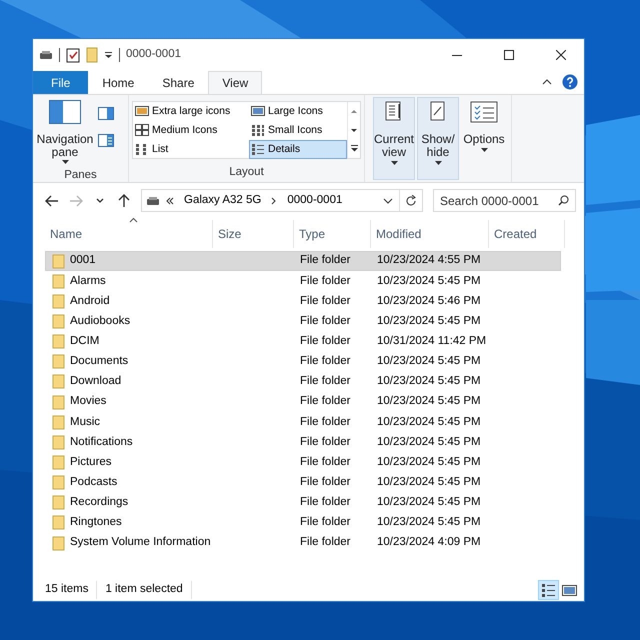 This screenshot has height=640, width=640. Describe the element at coordinates (83, 260) in the screenshot. I see `file-name: 0001` at that location.